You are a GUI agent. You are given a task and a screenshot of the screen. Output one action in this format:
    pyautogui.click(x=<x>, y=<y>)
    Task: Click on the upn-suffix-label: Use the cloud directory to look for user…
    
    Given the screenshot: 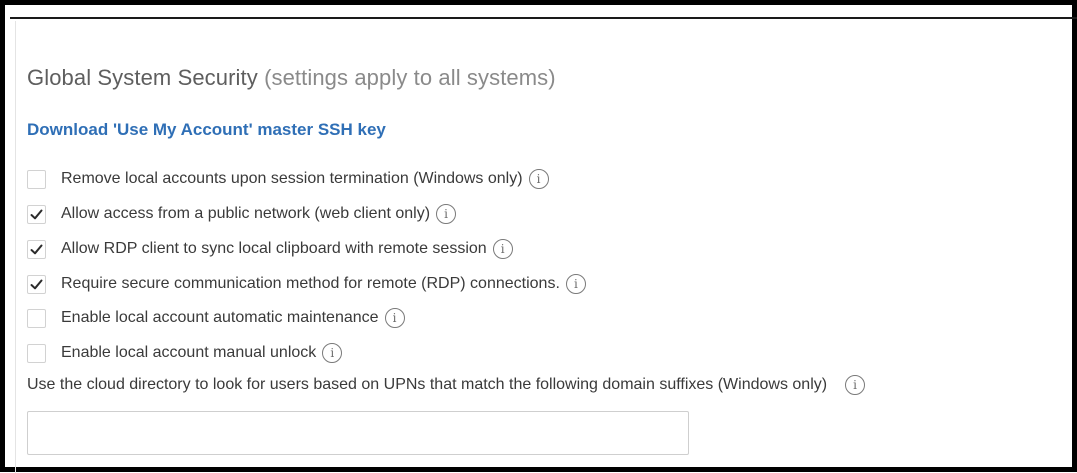 What is the action you would take?
    pyautogui.click(x=427, y=384)
    